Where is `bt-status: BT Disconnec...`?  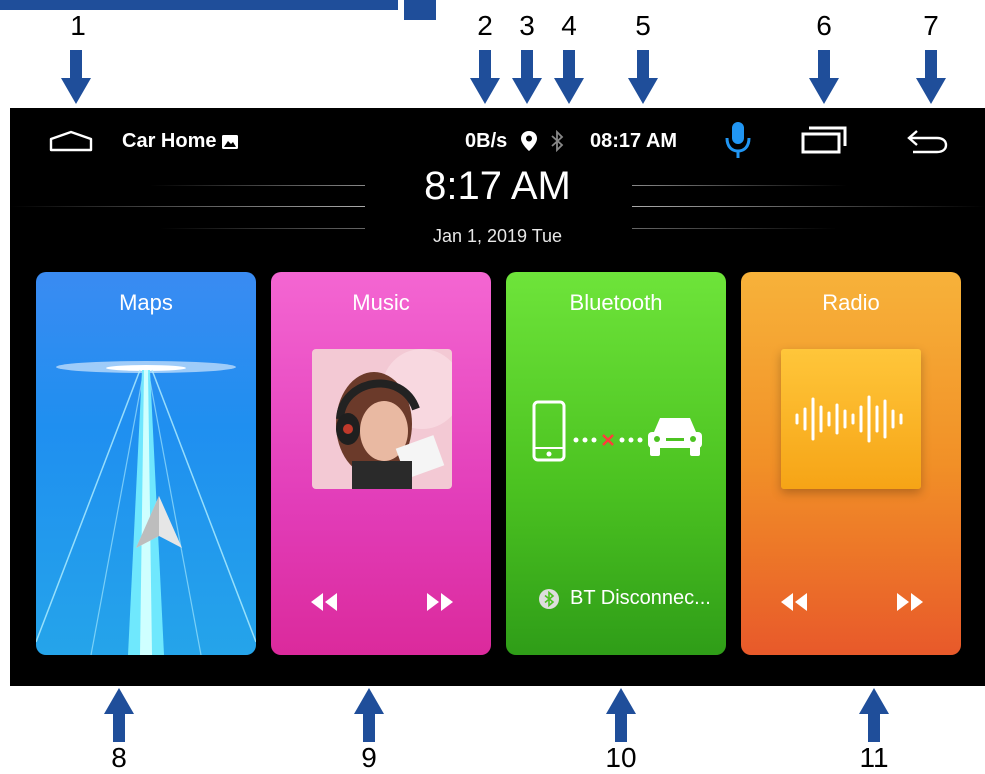 bt-status: BT Disconnec... is located at coordinates (624, 598).